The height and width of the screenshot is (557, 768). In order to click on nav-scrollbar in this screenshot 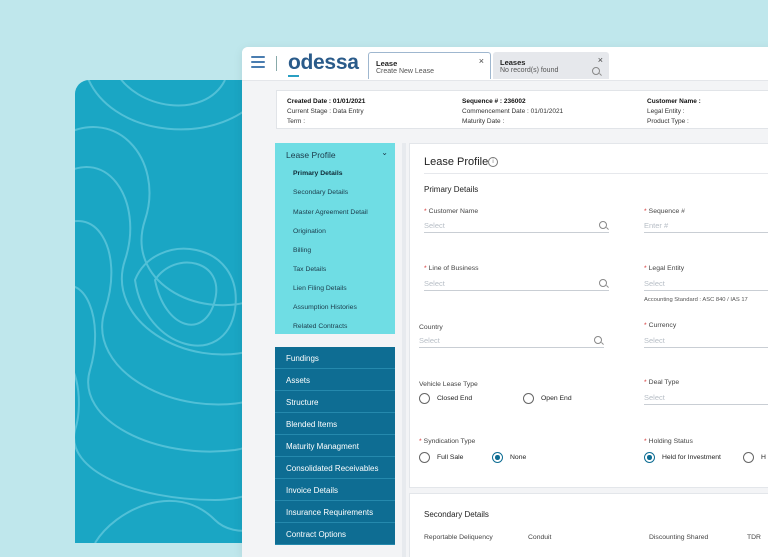, I will do `click(404, 350)`.